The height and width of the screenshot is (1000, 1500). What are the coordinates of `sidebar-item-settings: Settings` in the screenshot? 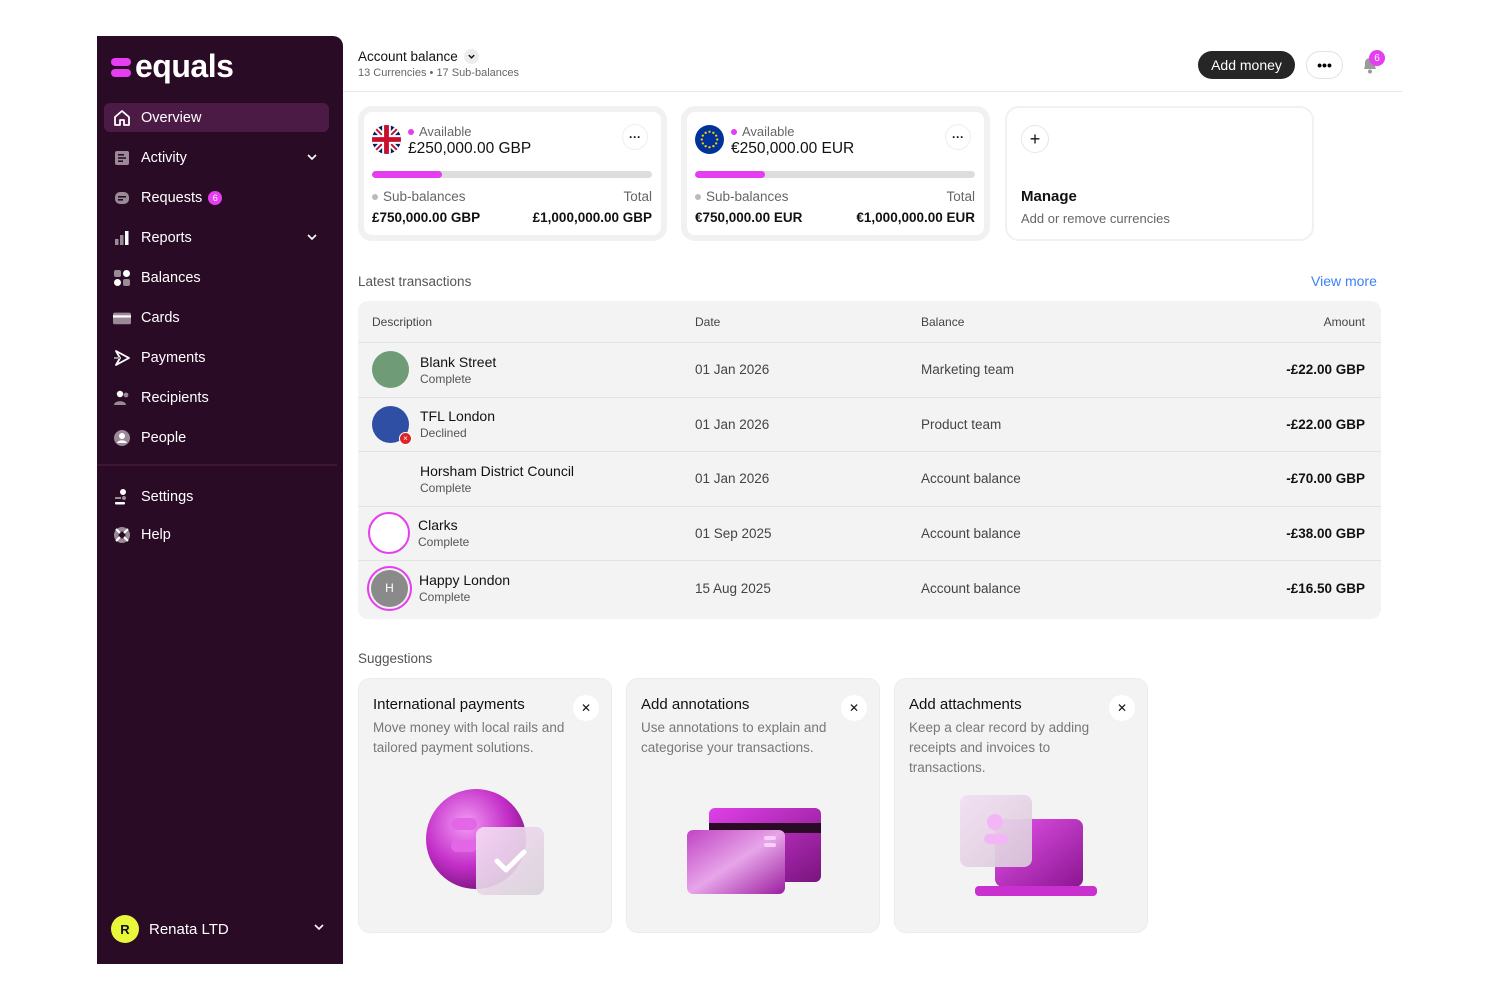 It's located at (216, 496).